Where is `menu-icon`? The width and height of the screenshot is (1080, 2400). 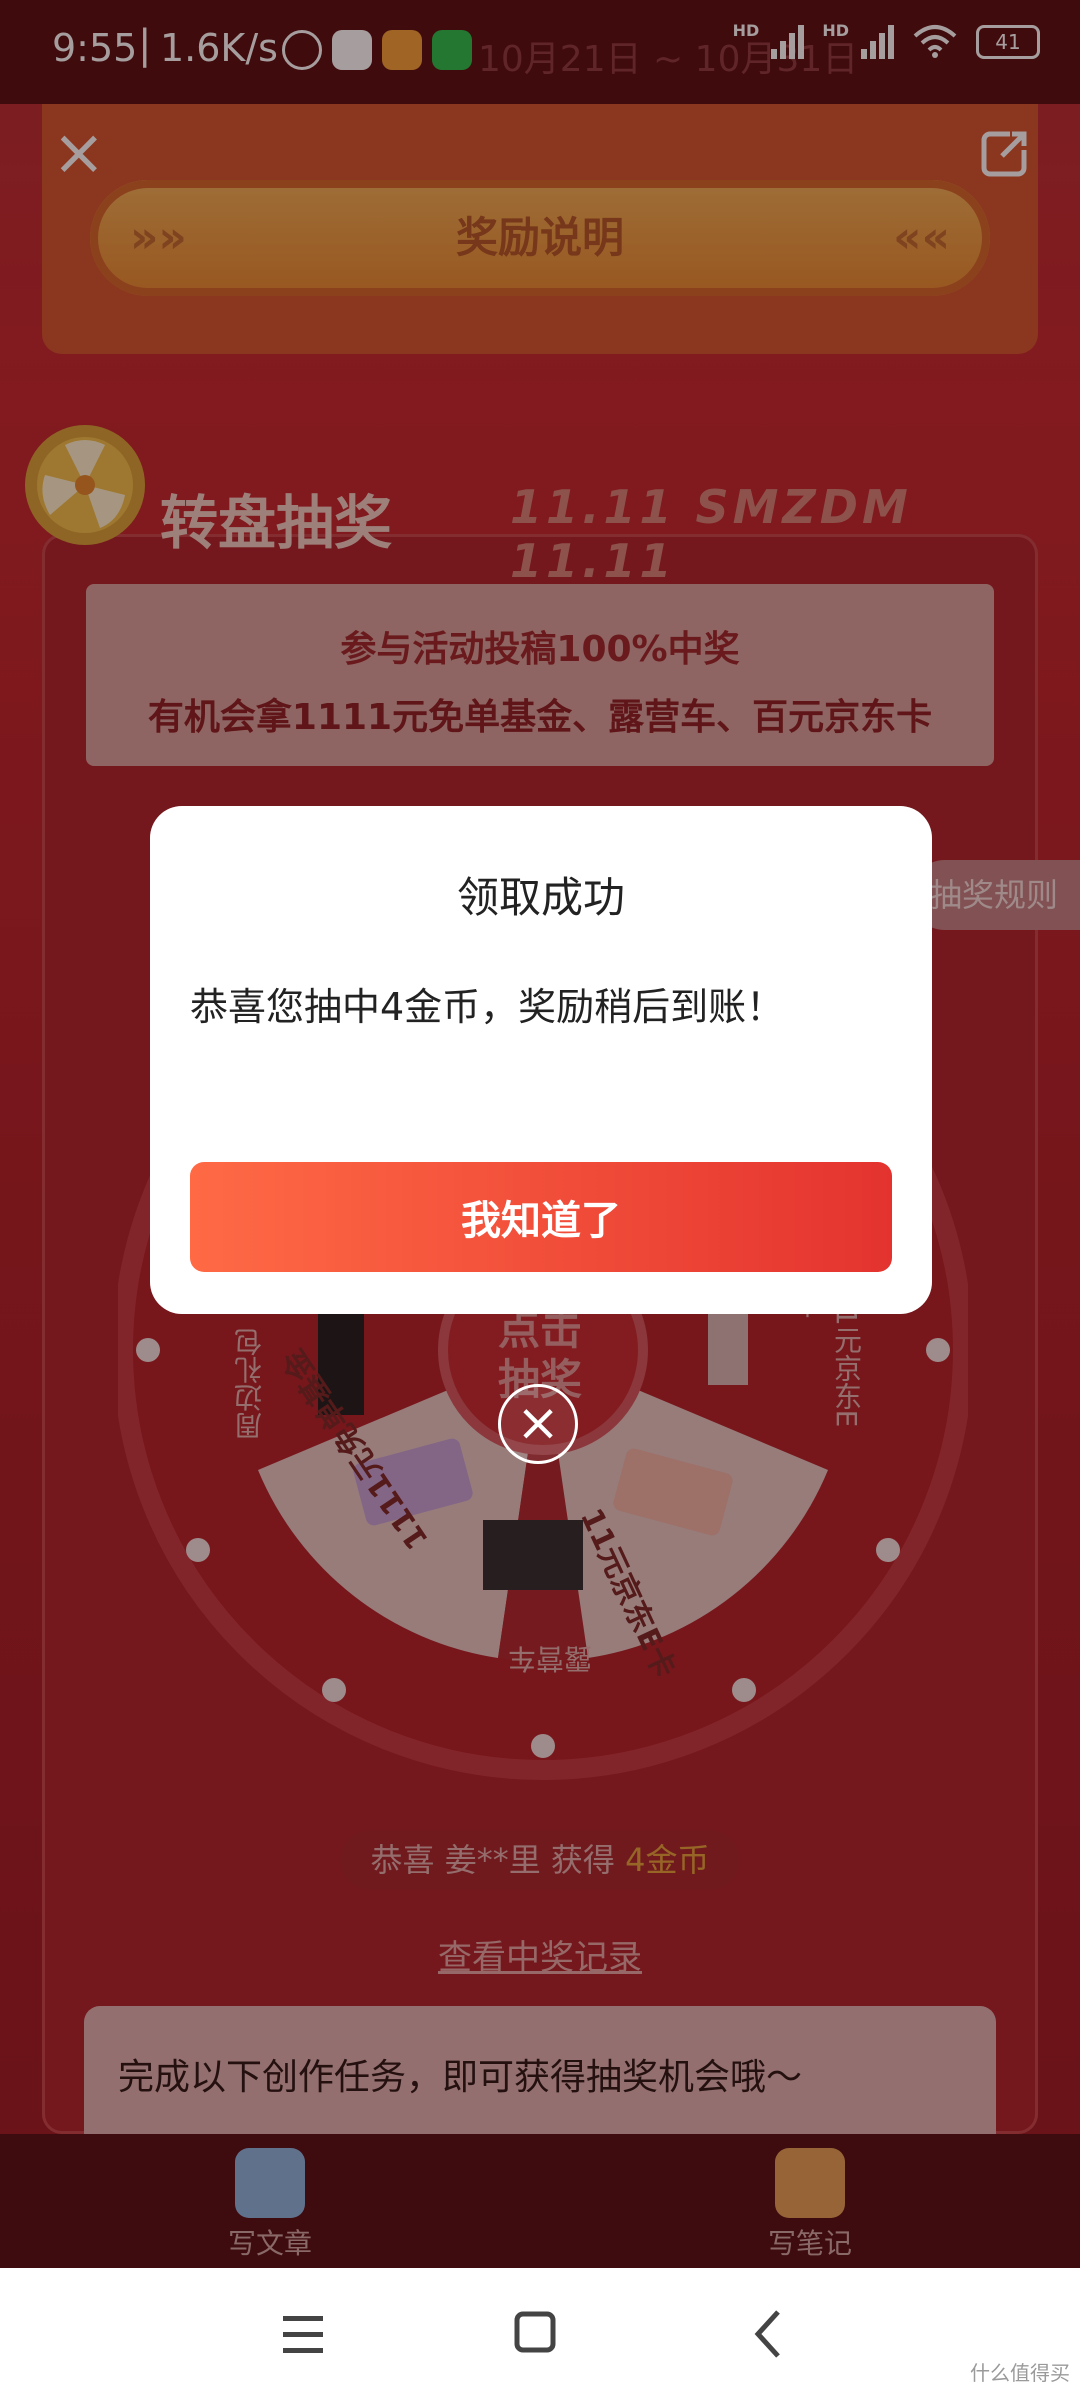
menu-icon is located at coordinates (303, 2334).